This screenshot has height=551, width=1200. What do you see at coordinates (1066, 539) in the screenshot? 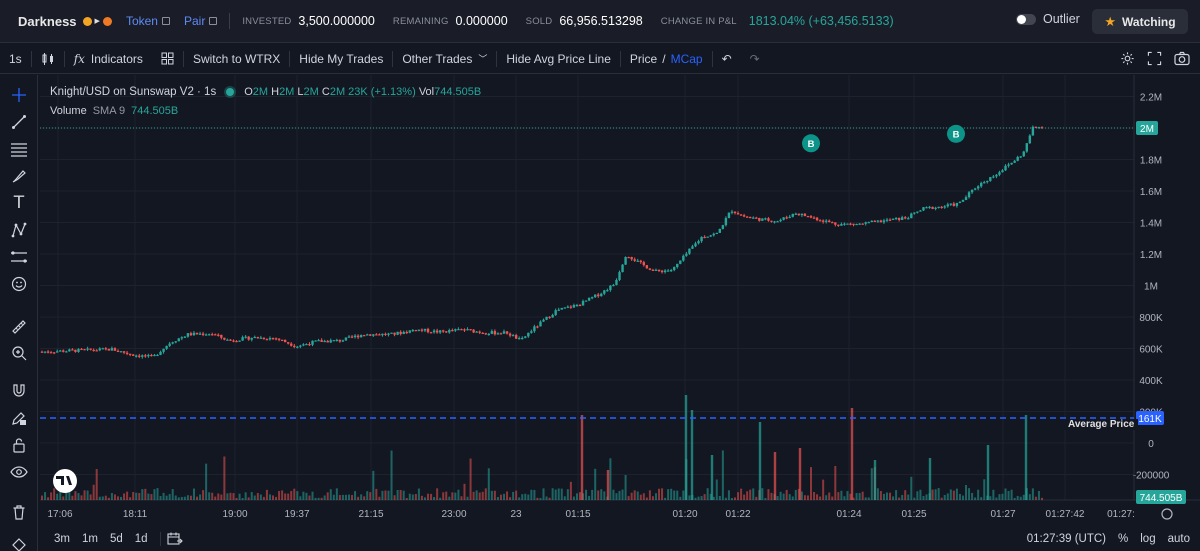
I see `utc-clock: 01:27:39 (UTC)` at bounding box center [1066, 539].